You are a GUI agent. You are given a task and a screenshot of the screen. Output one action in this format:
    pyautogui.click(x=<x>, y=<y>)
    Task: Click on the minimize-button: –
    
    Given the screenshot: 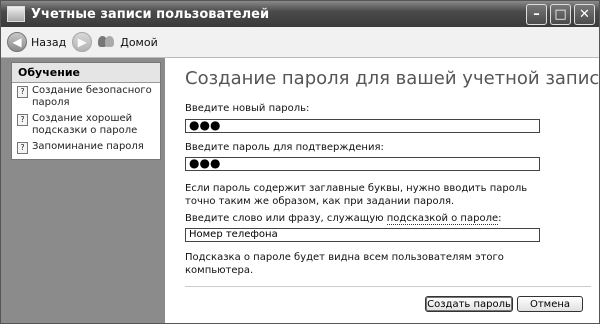 What is the action you would take?
    pyautogui.click(x=536, y=14)
    